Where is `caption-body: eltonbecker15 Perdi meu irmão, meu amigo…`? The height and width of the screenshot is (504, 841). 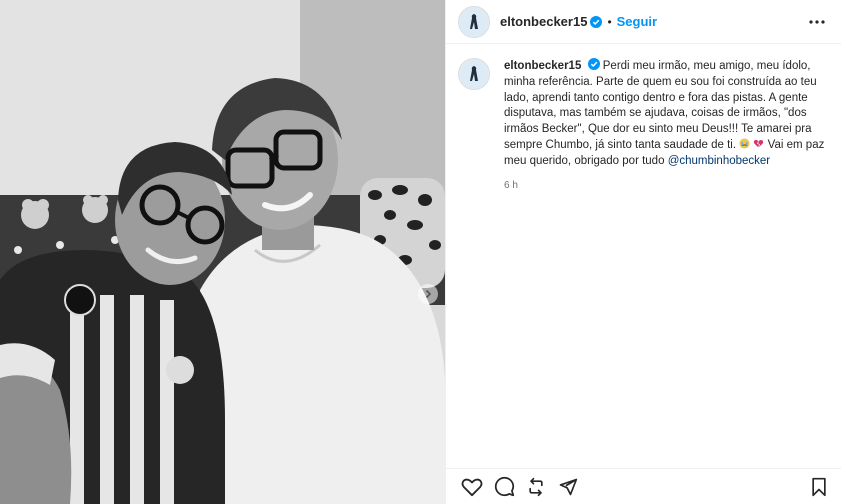 caption-body: eltonbecker15 Perdi meu irmão, meu amigo… is located at coordinates (666, 125).